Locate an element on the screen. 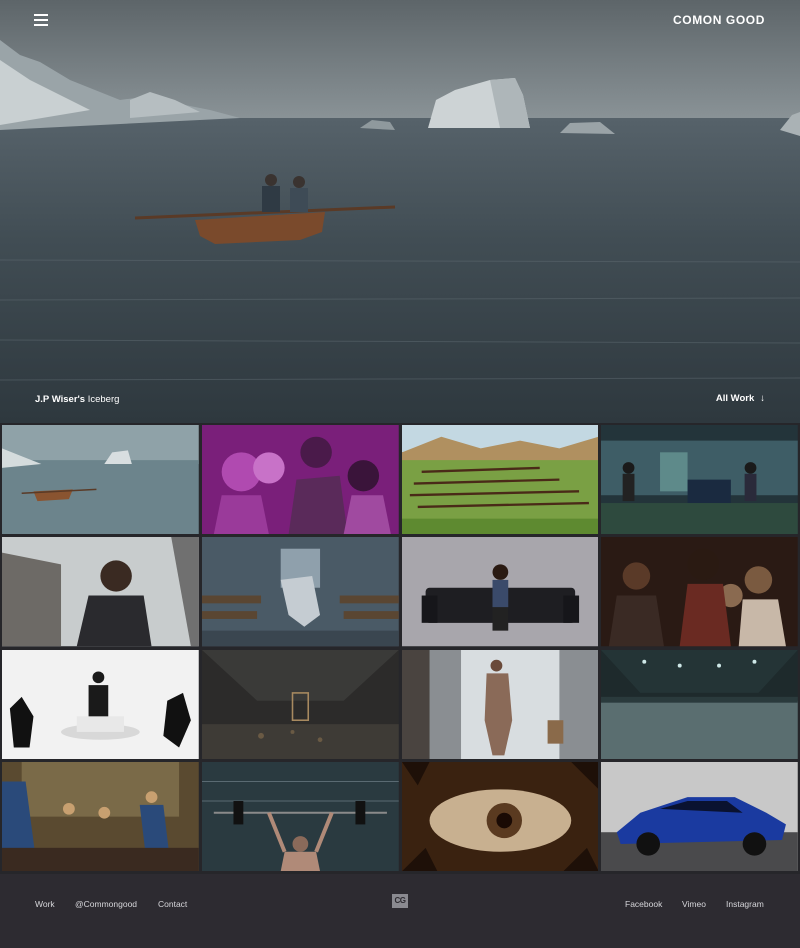 This screenshot has height=948, width=800. work-tile-party-crowd is located at coordinates (699, 592).